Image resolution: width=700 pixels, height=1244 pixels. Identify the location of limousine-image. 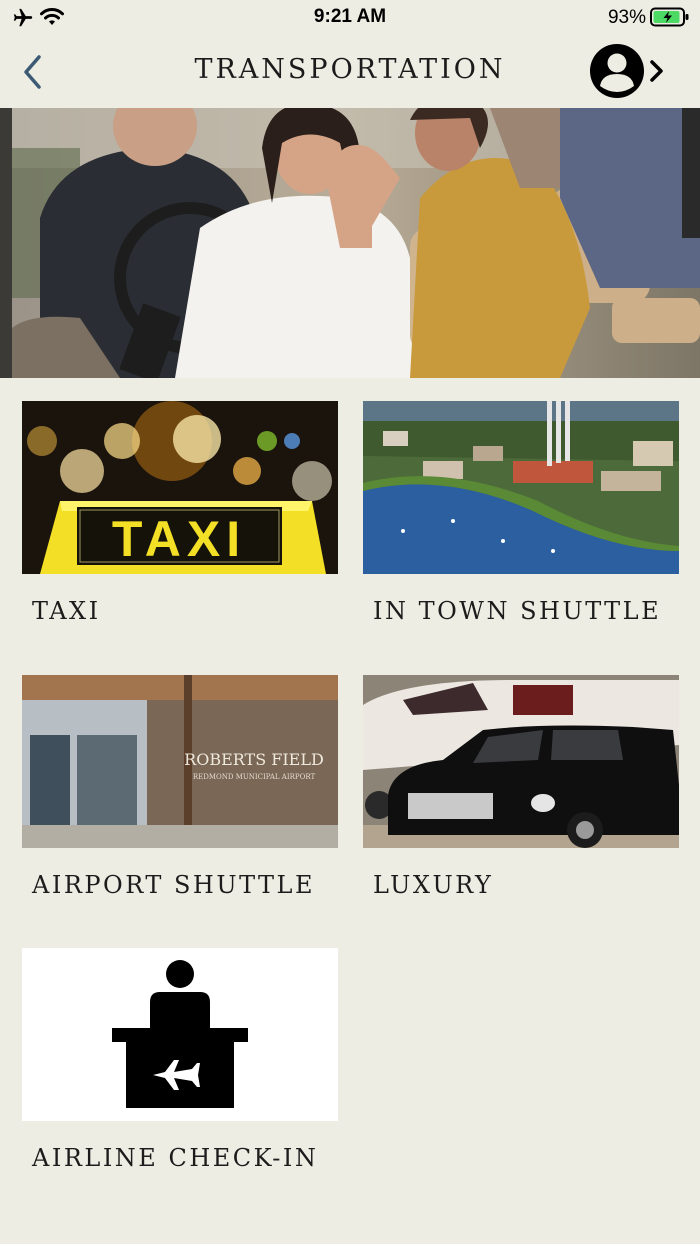
(521, 761).